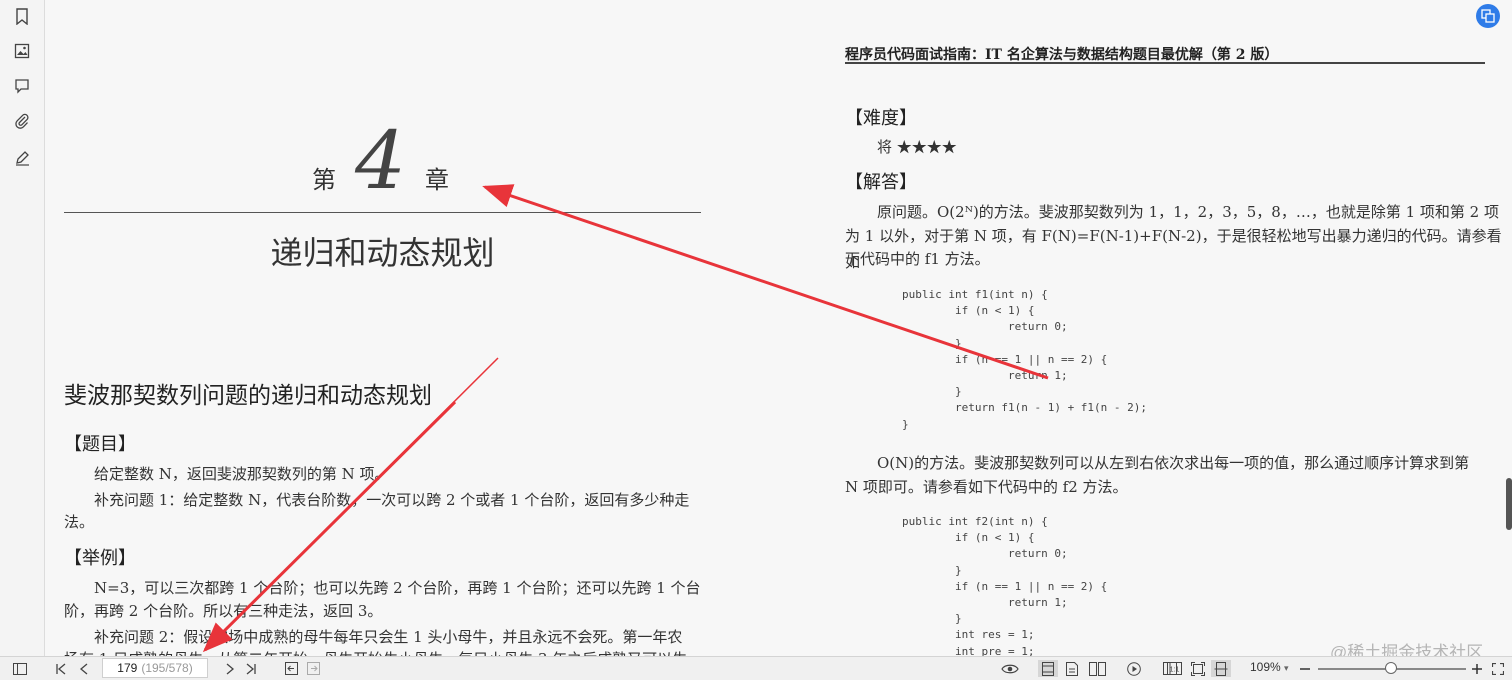 The height and width of the screenshot is (680, 1512). What do you see at coordinates (382, 212) in the screenshot?
I see `chapter-divider` at bounding box center [382, 212].